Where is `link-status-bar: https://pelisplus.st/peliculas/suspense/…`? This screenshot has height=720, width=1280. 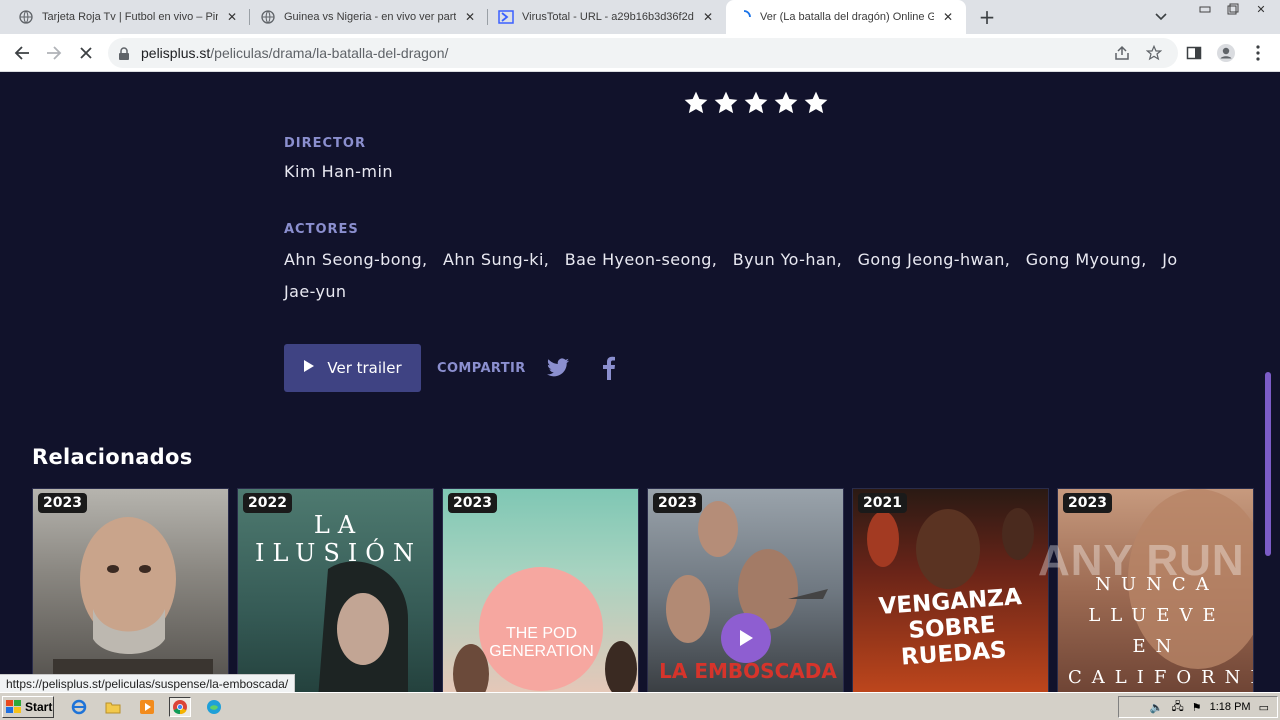 link-status-bar: https://pelisplus.st/peliculas/suspense/… is located at coordinates (148, 684).